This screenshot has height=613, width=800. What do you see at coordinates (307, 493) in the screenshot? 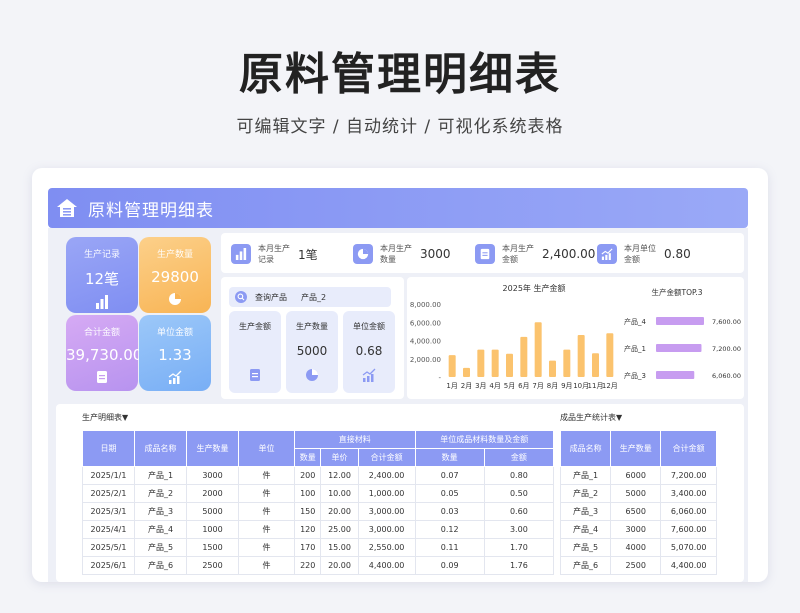
I see `table-cell: 100` at bounding box center [307, 493].